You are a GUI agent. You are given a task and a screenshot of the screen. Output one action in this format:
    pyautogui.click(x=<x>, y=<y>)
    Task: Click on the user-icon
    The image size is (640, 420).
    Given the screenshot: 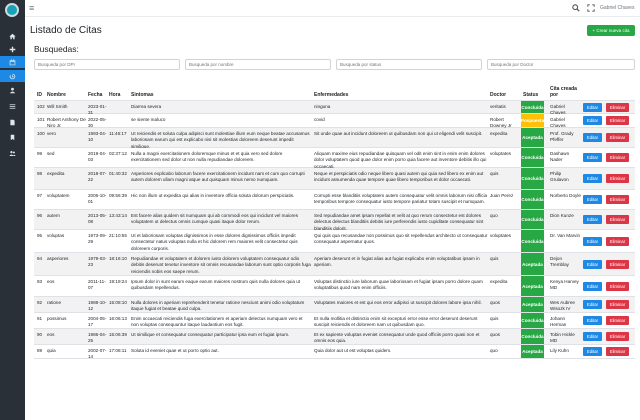 What is the action you would take?
    pyautogui.click(x=12, y=90)
    